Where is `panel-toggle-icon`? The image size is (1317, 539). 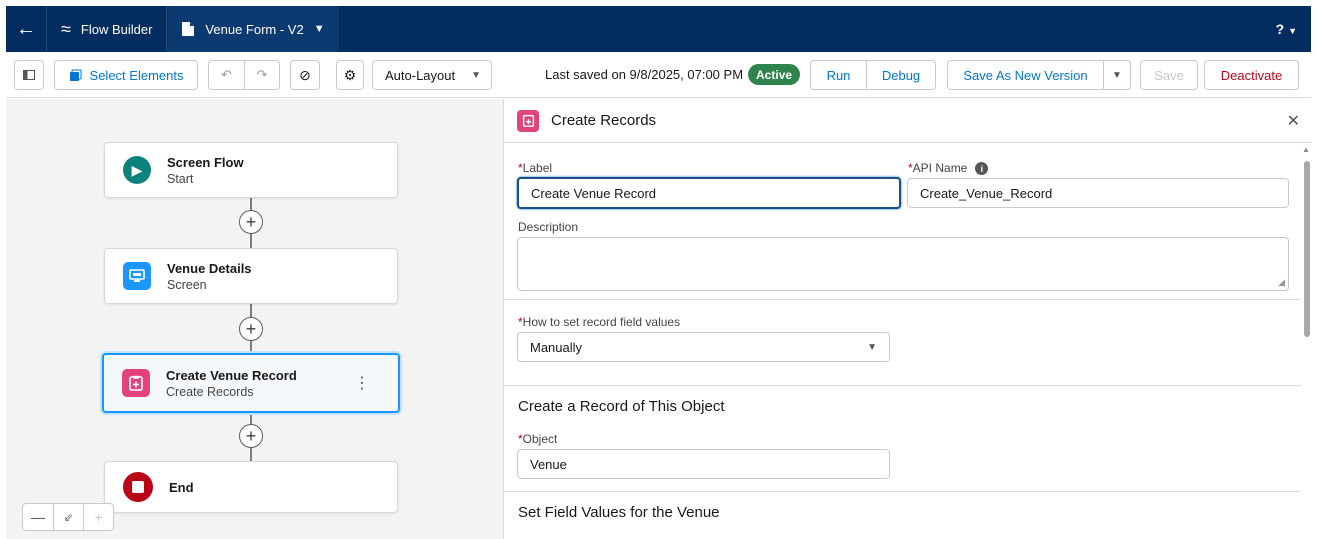 panel-toggle-icon is located at coordinates (29, 75).